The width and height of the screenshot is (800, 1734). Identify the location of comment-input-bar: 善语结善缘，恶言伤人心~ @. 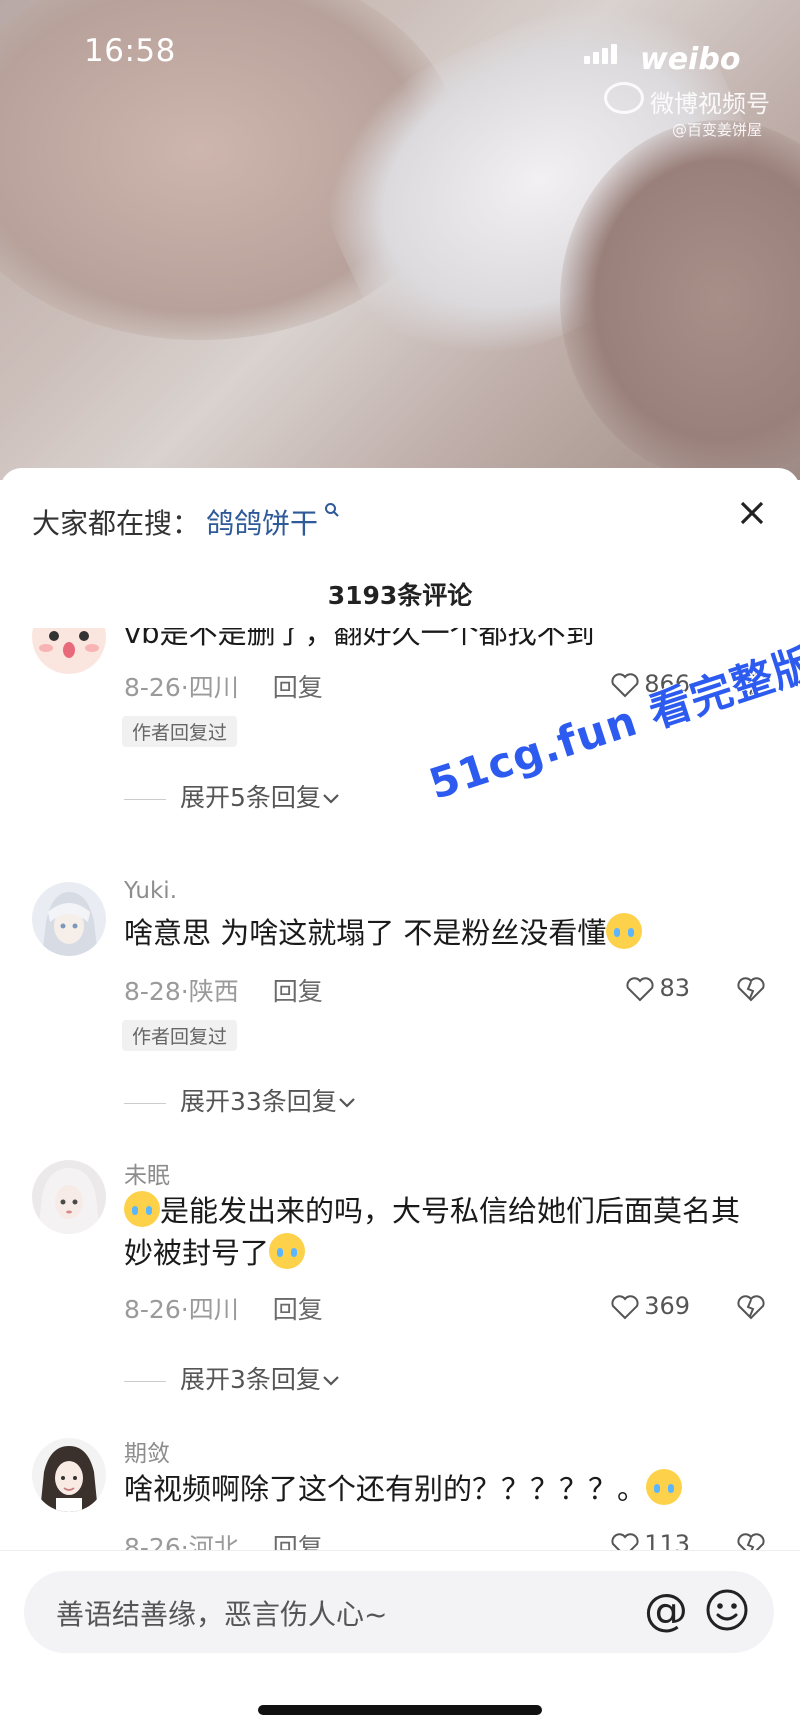
(400, 1642).